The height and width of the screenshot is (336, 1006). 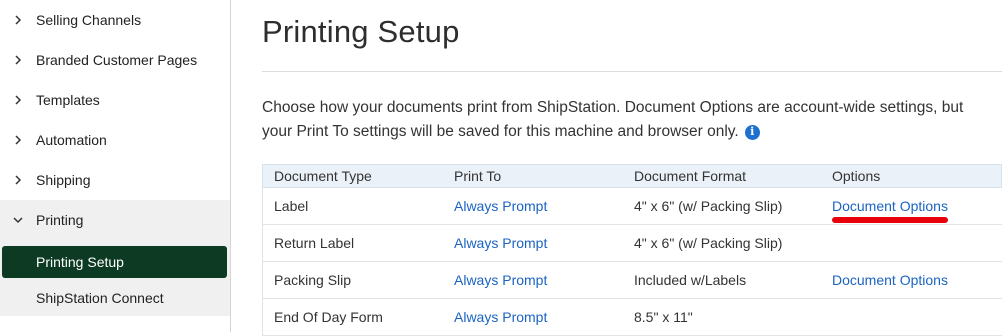 I want to click on header-document-type: Document Type, so click(x=323, y=176).